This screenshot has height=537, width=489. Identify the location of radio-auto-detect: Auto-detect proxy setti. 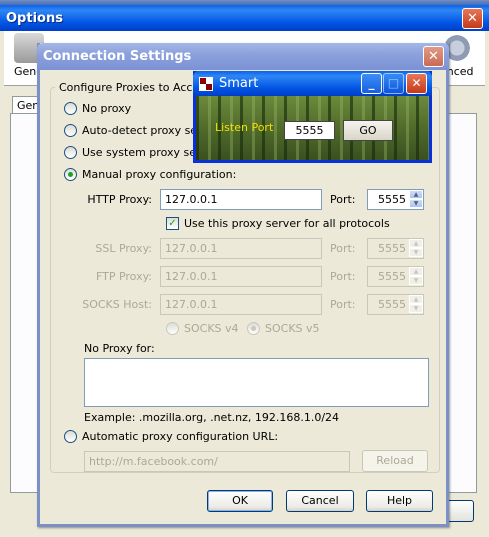
(136, 130).